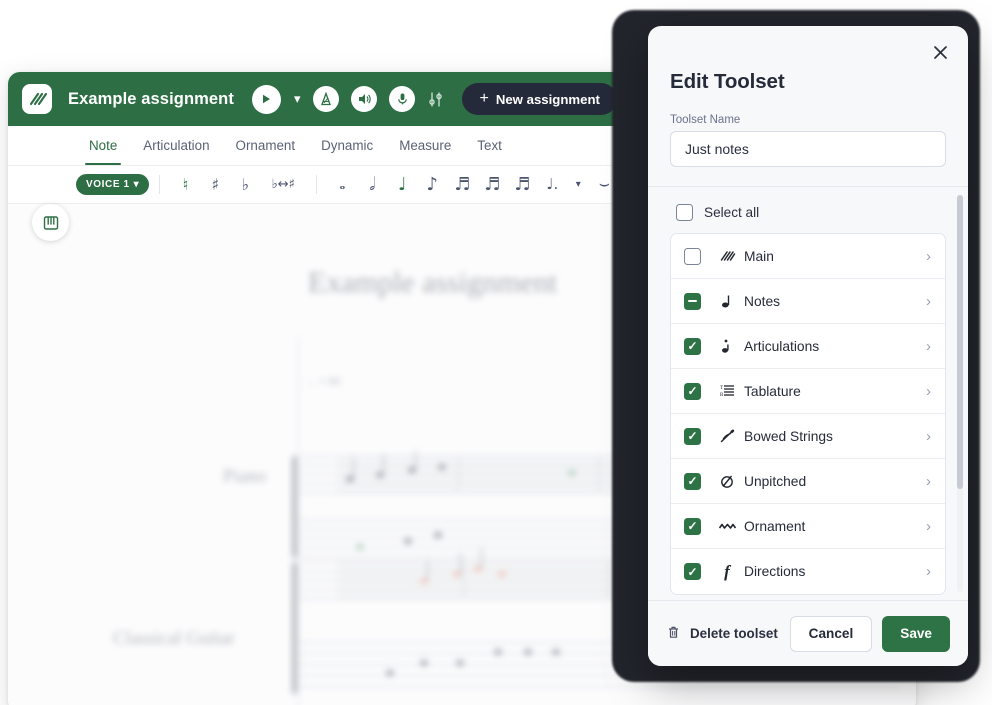 The height and width of the screenshot is (705, 992). What do you see at coordinates (808, 301) in the screenshot?
I see `list-item: Notes ›` at bounding box center [808, 301].